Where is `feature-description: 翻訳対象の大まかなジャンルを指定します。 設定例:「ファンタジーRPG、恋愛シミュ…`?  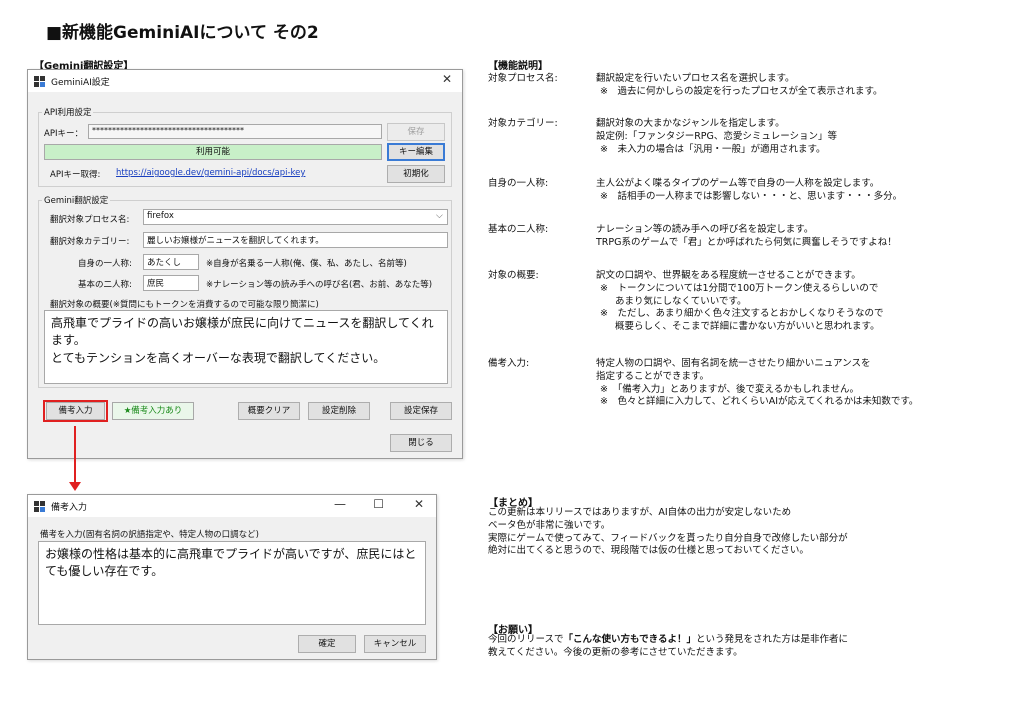
feature-description: 翻訳対象の大まかなジャンルを指定します。 設定例:「ファンタジーRPG、恋愛シミュ… is located at coordinates (716, 137).